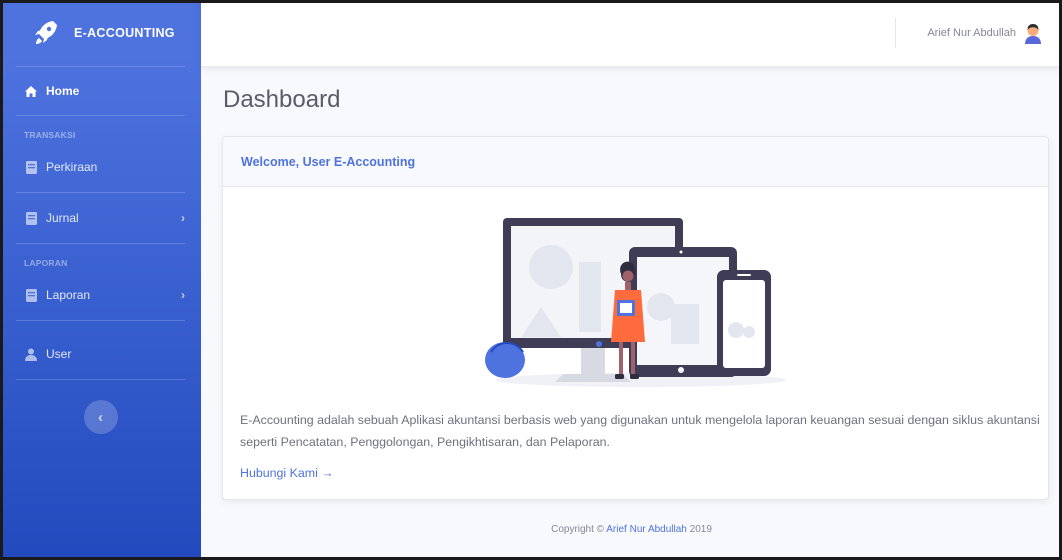 This screenshot has width=1062, height=560. I want to click on sidebar-item-user: User, so click(100, 354).